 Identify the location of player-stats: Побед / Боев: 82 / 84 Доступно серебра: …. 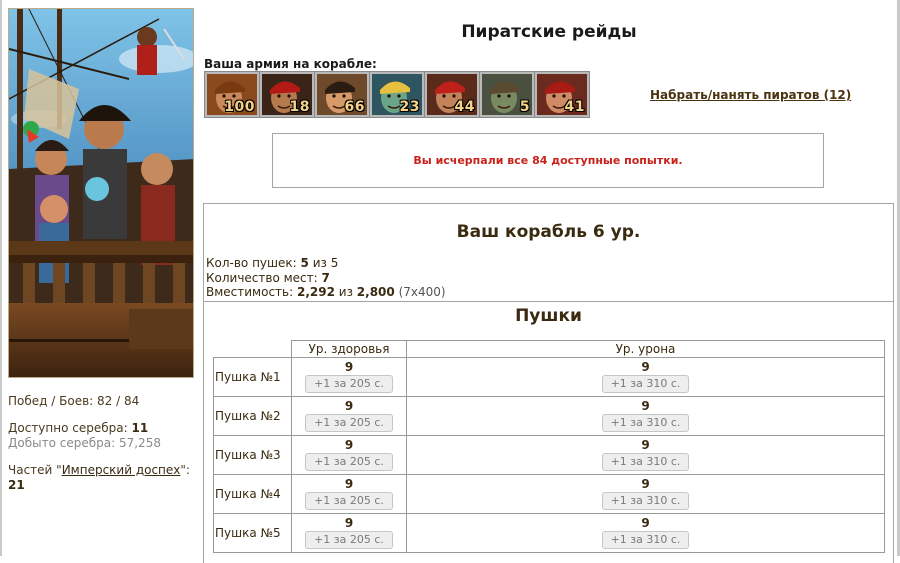
(102, 443).